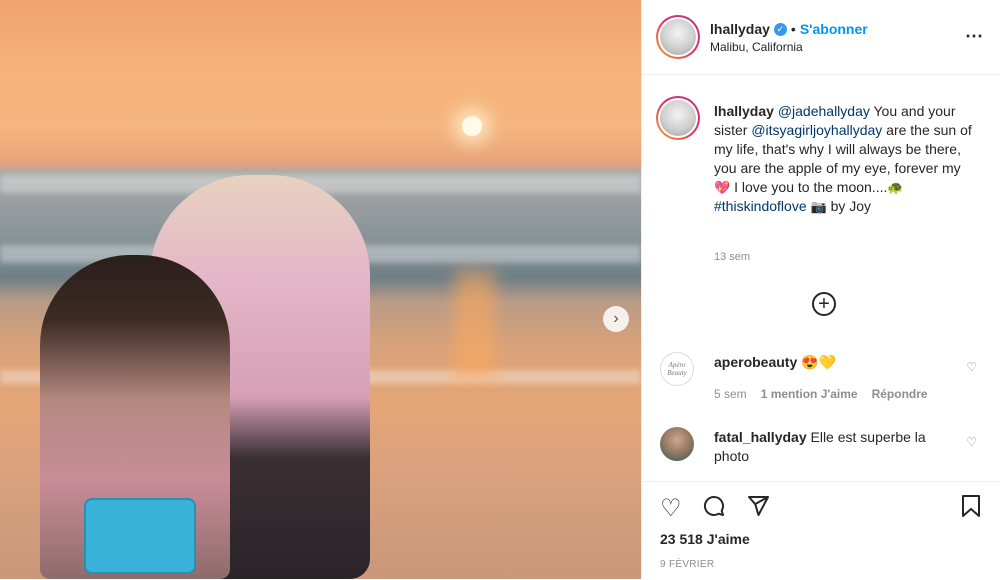 The width and height of the screenshot is (1000, 580). Describe the element at coordinates (740, 29) in the screenshot. I see `header-username: lhallyday` at that location.